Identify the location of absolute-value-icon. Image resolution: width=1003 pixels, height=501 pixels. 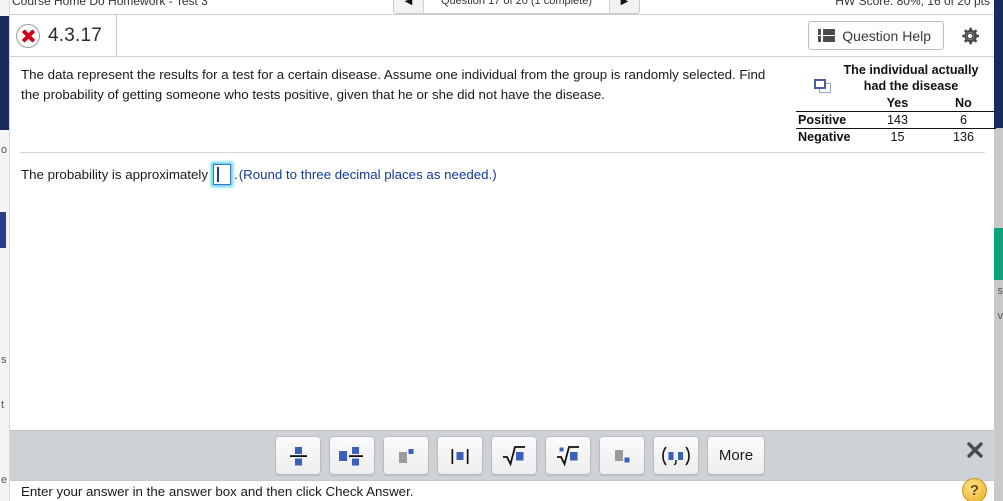
(460, 456).